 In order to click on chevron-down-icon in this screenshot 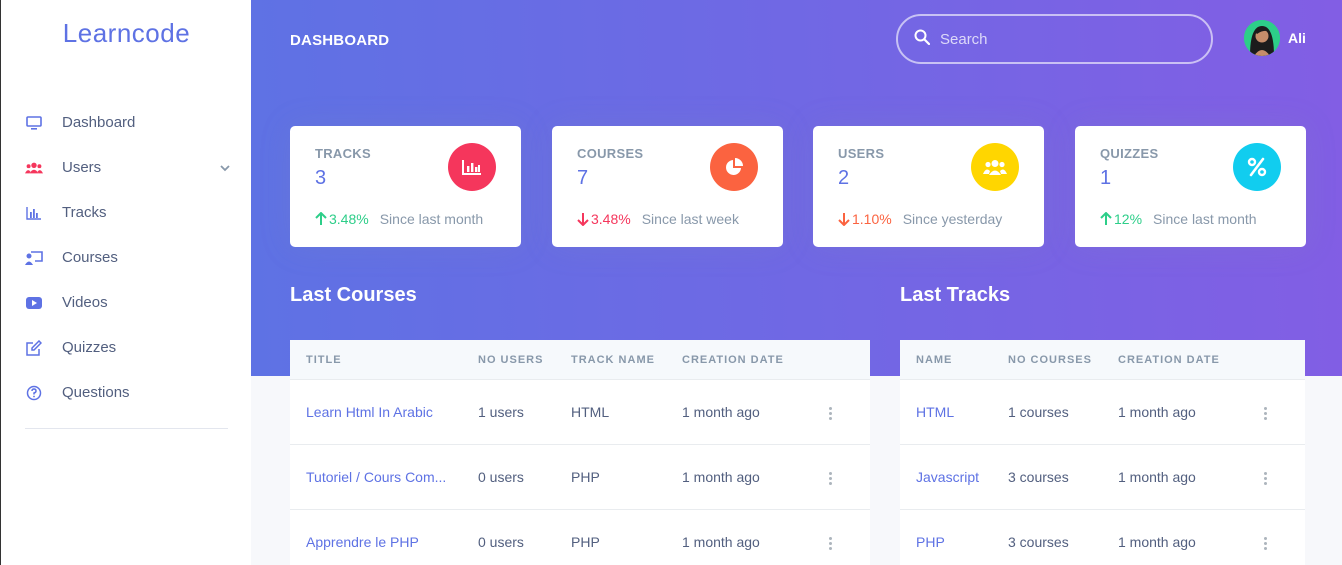, I will do `click(225, 169)`.